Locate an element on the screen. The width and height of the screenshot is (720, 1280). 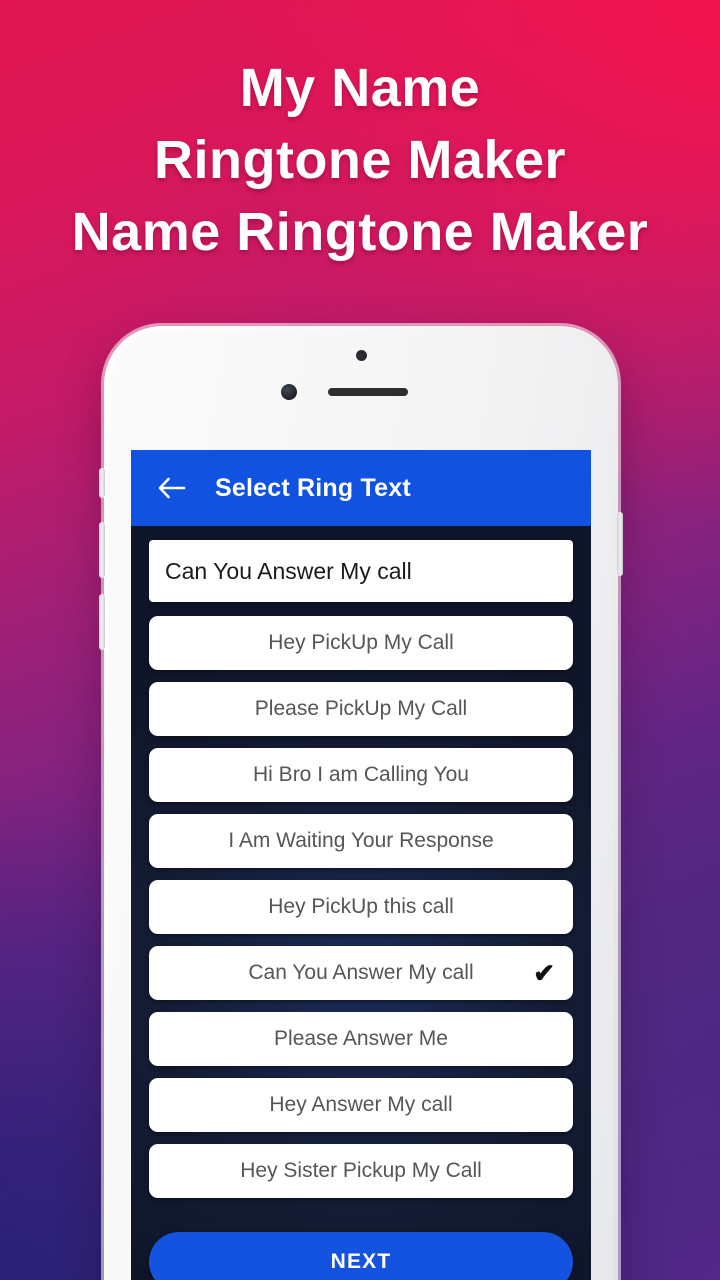
ring-text-item: Hi Bro I am Calling You is located at coordinates (361, 775).